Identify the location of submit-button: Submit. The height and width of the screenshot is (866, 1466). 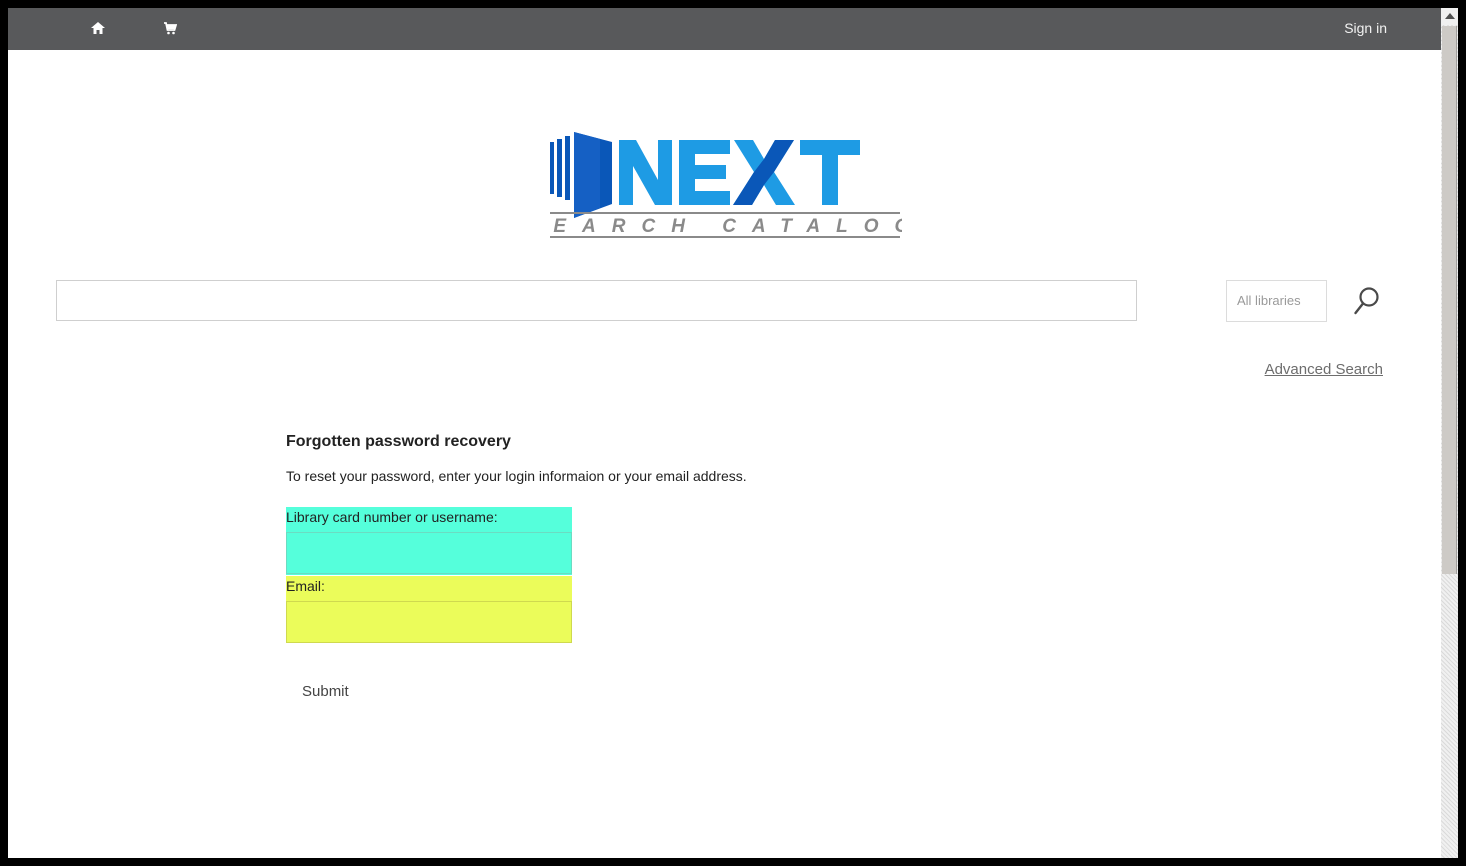
(325, 691).